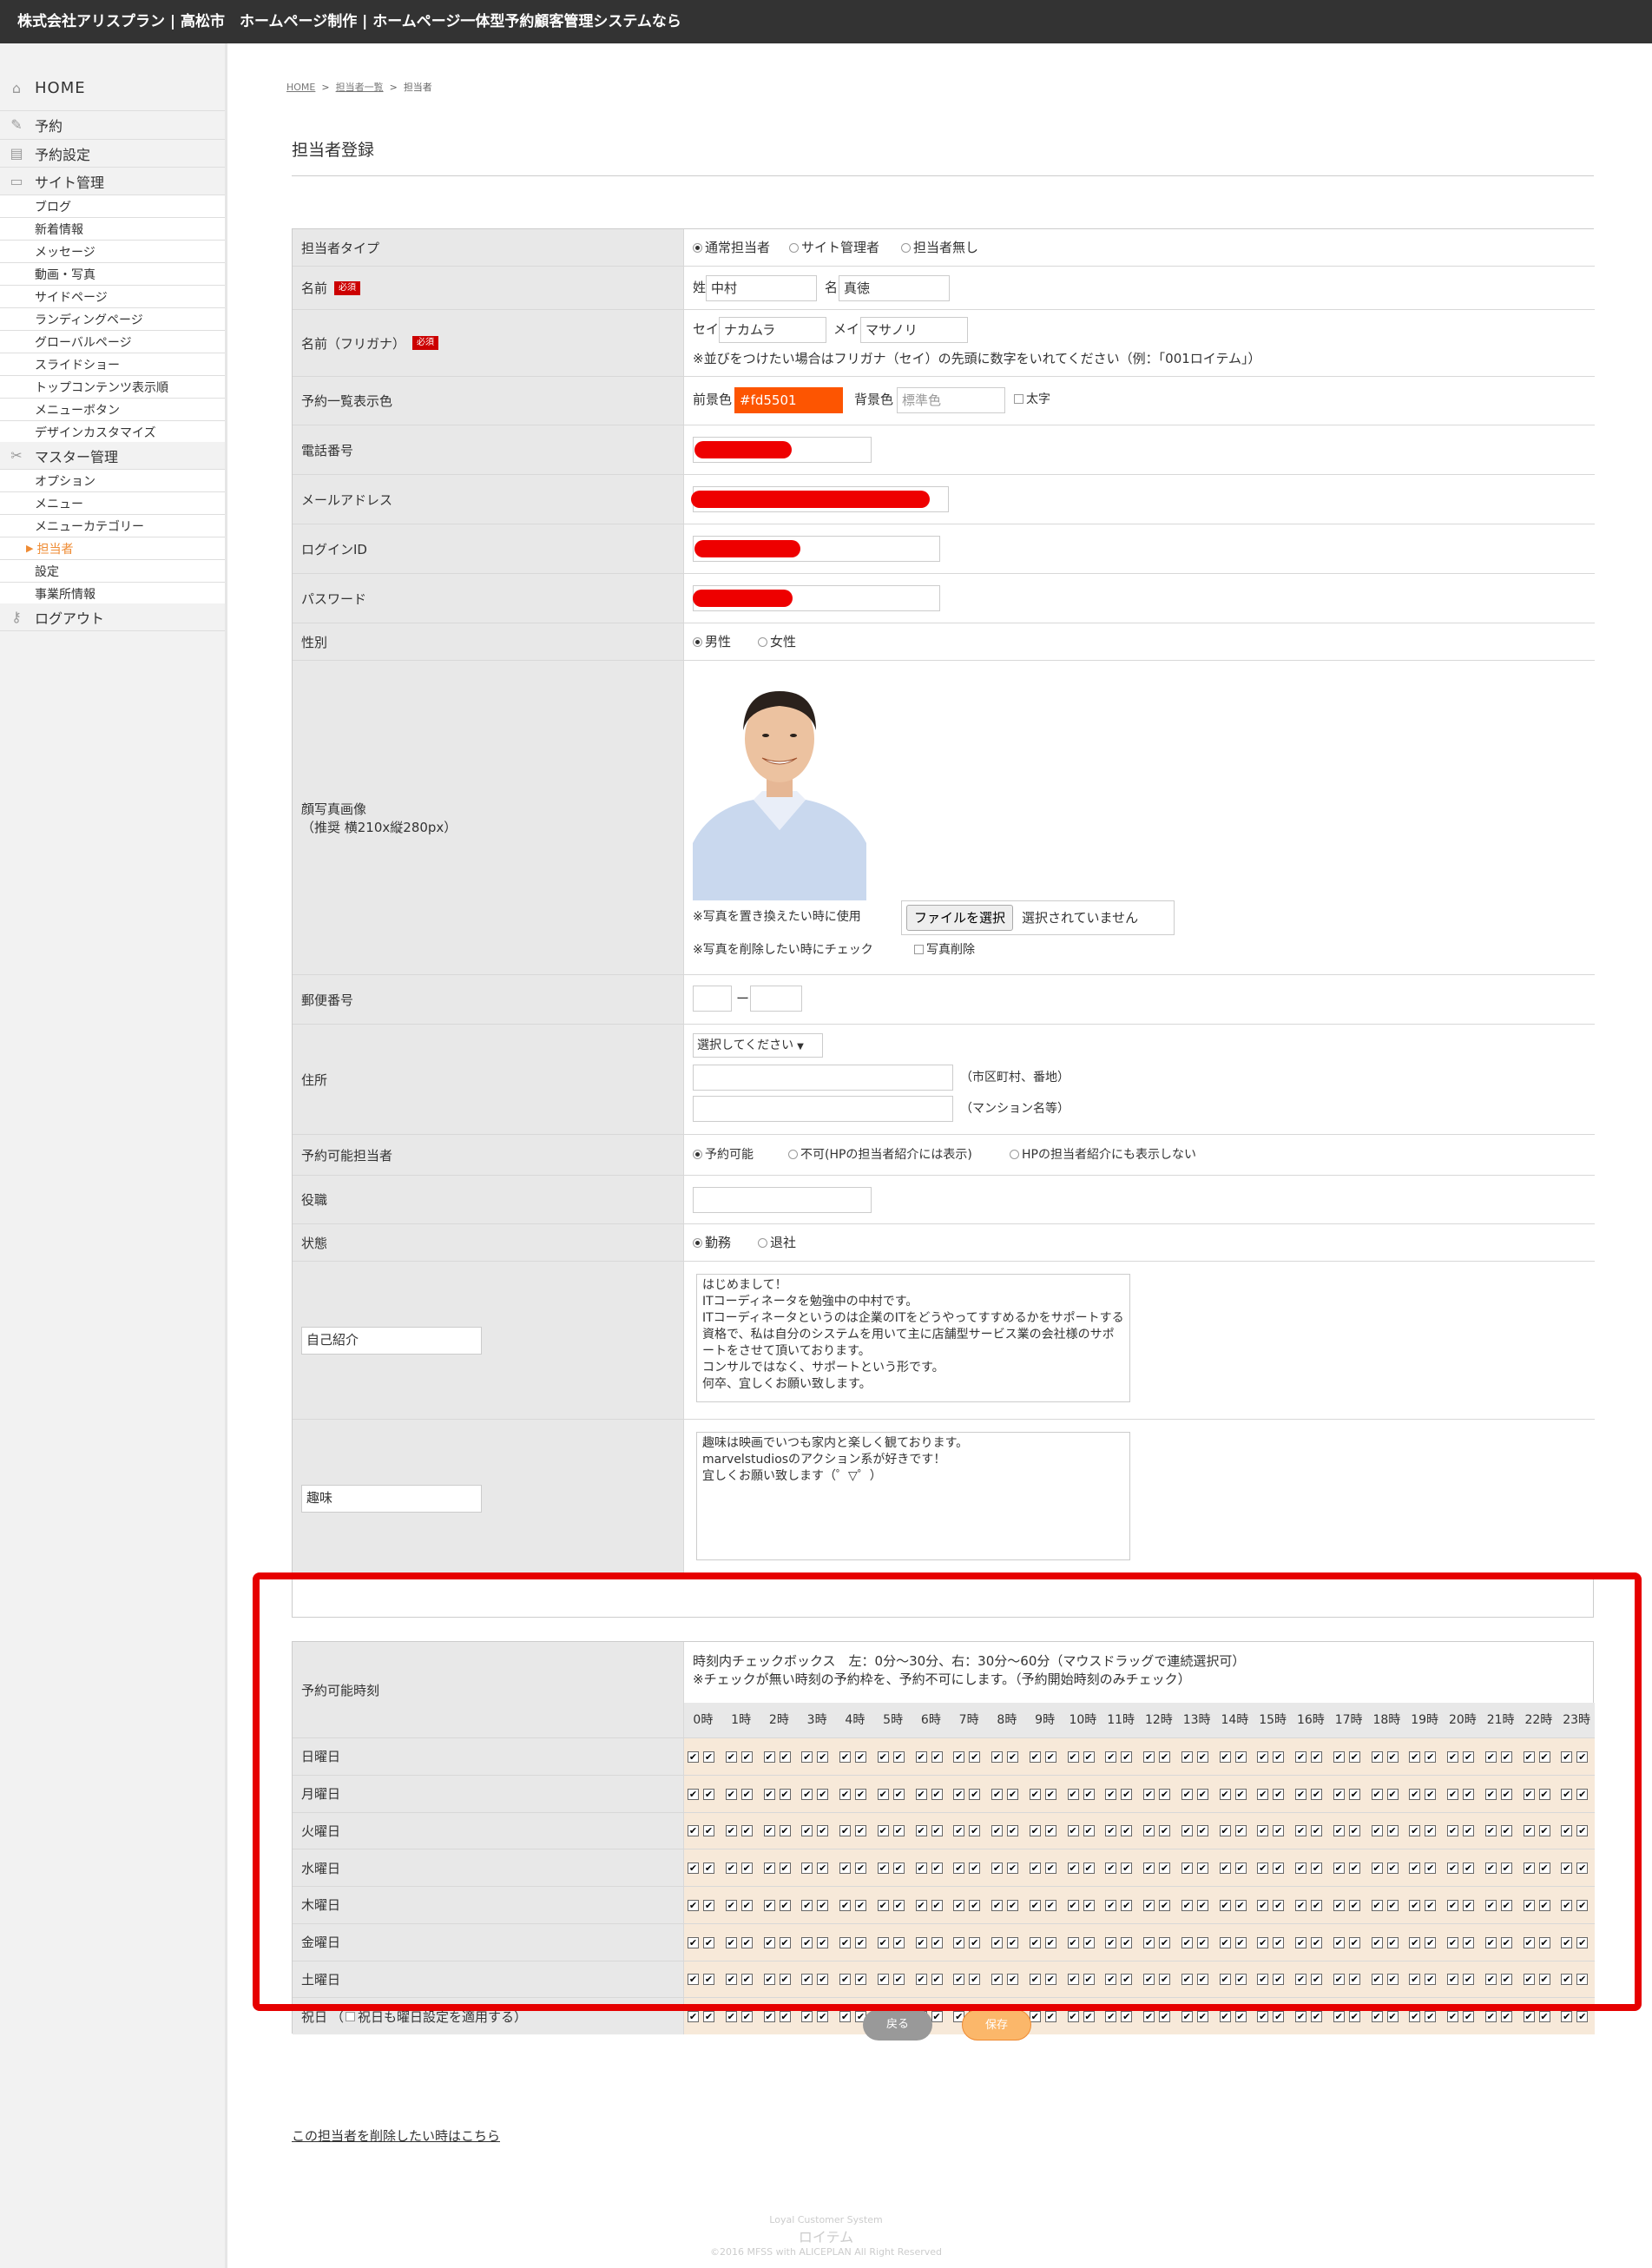 The width and height of the screenshot is (1652, 2268). I want to click on address-city-input, so click(823, 1078).